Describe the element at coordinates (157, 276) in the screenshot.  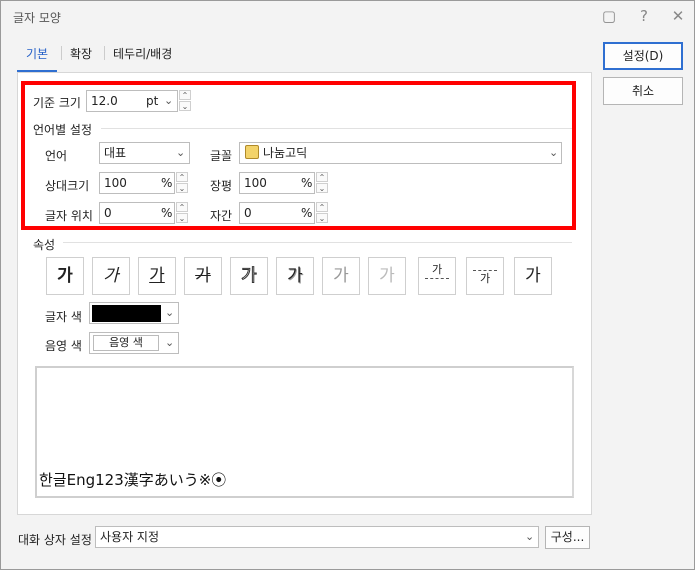
I see `underline-button: 가` at that location.